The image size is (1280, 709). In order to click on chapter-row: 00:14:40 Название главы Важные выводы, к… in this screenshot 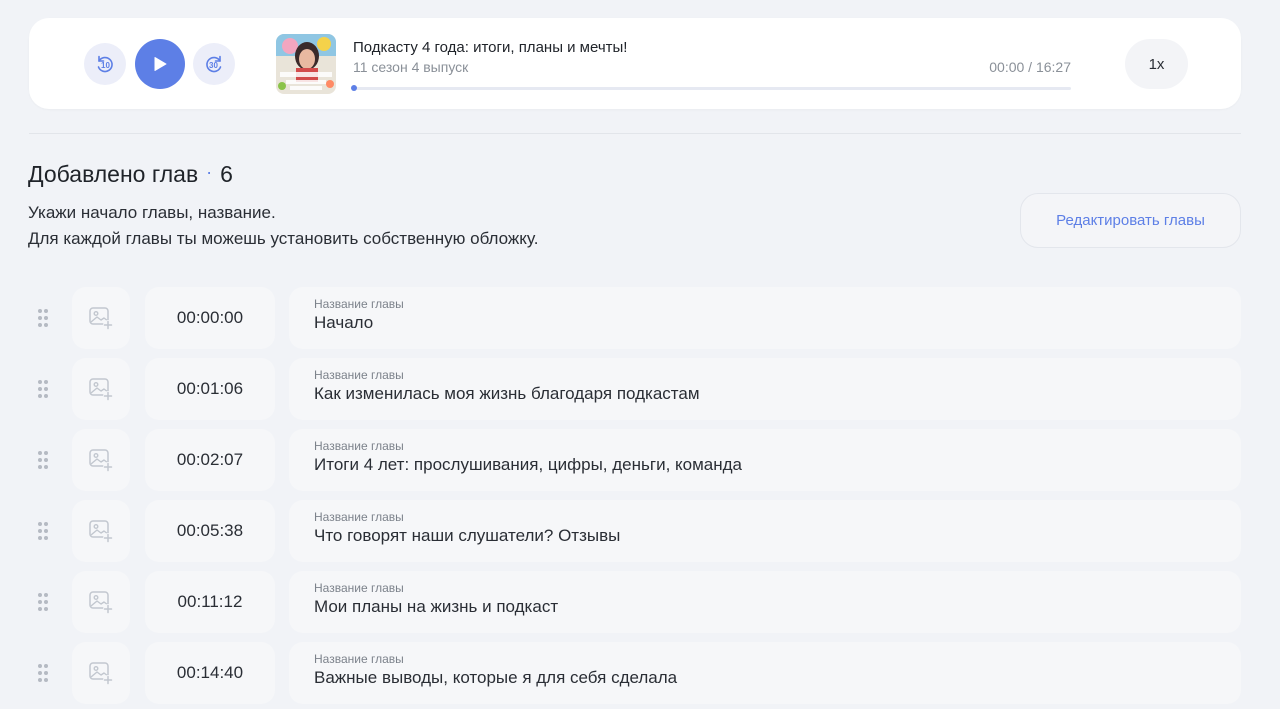, I will do `click(640, 673)`.